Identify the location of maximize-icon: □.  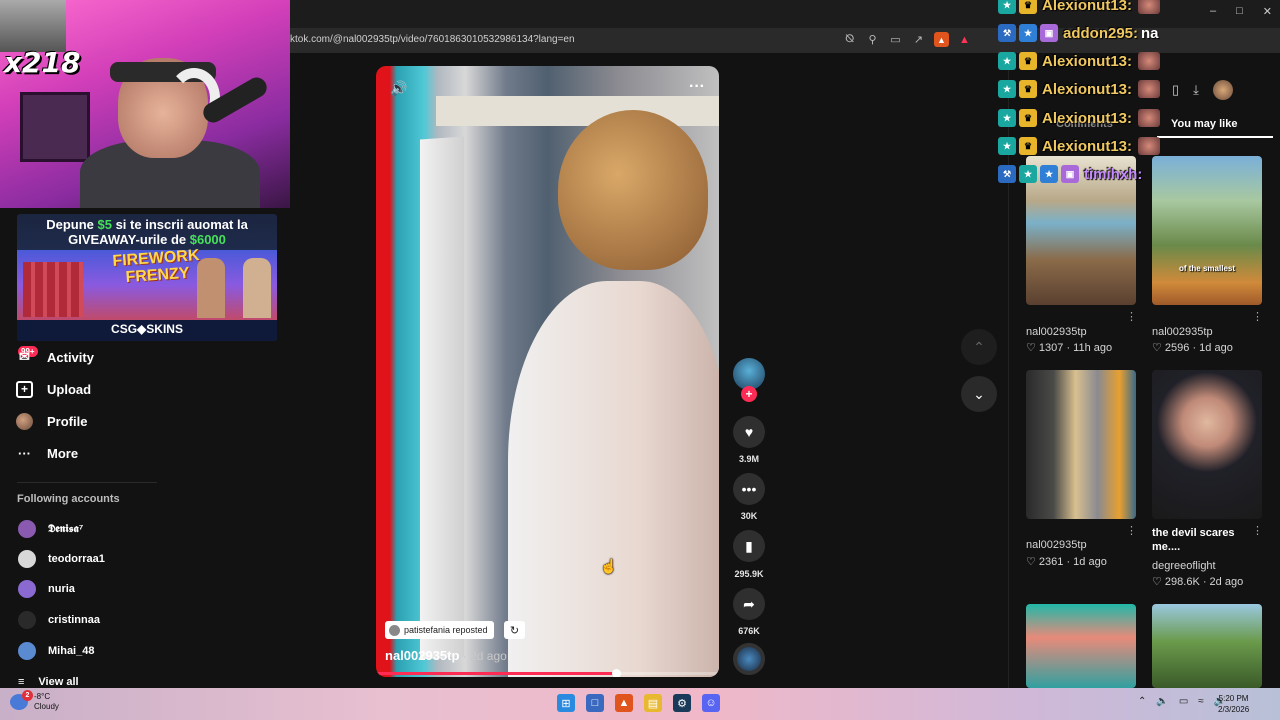
(1239, 11).